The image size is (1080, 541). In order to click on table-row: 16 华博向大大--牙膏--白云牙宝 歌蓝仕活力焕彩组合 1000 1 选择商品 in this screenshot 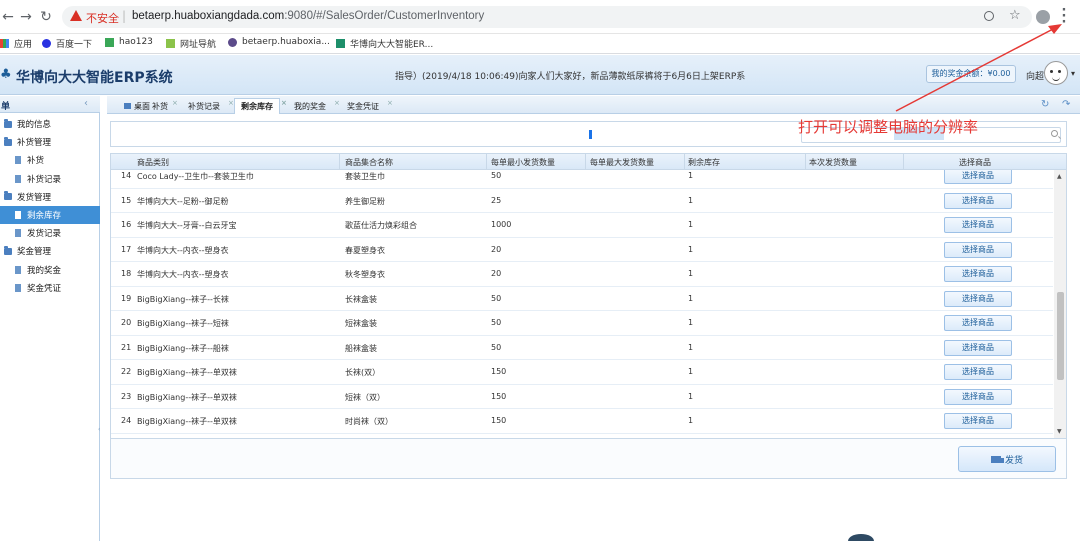, I will do `click(582, 225)`.